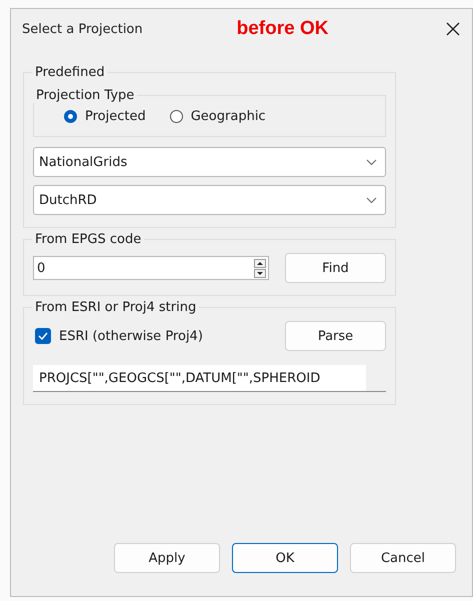  What do you see at coordinates (209, 162) in the screenshot?
I see `dropdown: NationalGrids` at bounding box center [209, 162].